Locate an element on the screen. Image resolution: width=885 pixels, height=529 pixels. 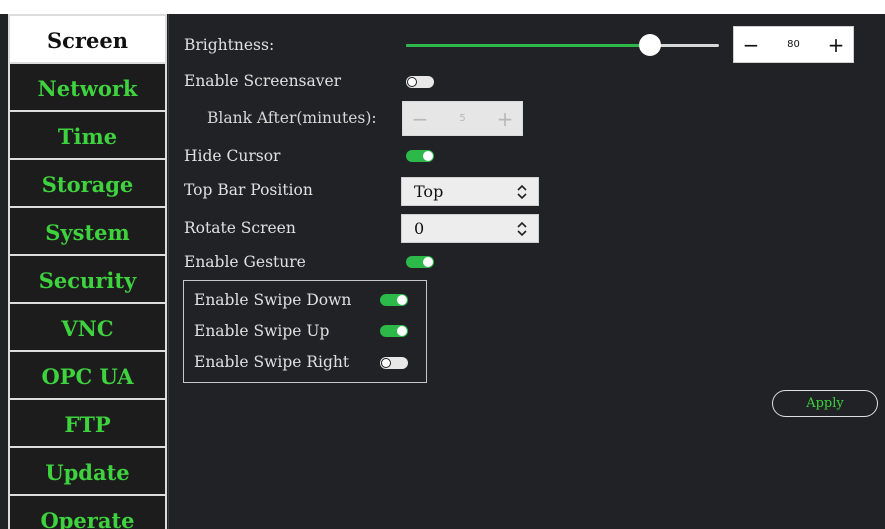
sidebar-item-label: System is located at coordinates (87, 232).